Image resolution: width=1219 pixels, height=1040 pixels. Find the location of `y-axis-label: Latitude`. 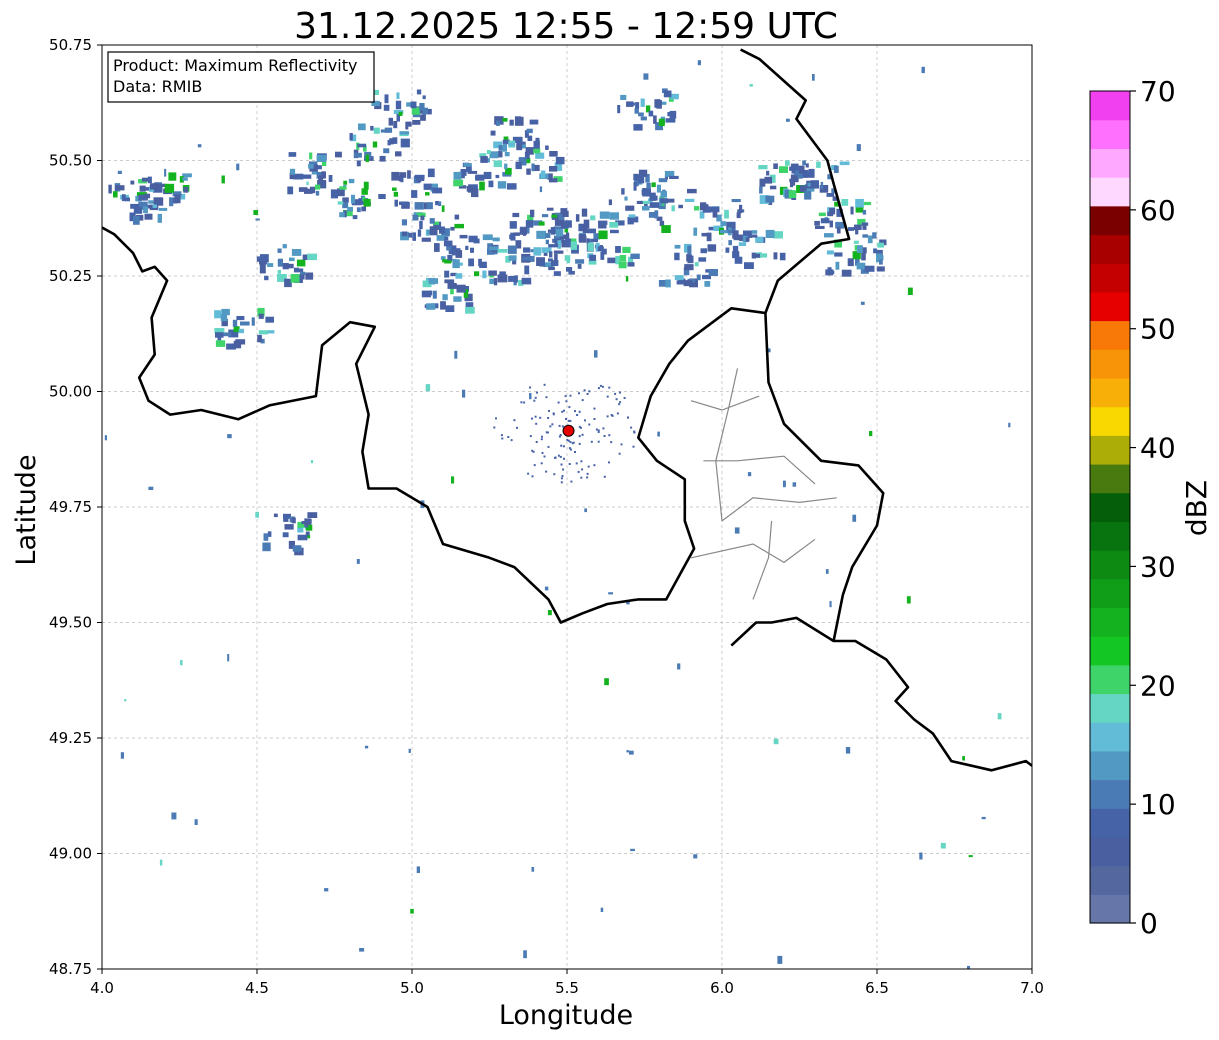

y-axis-label: Latitude is located at coordinates (26, 509).